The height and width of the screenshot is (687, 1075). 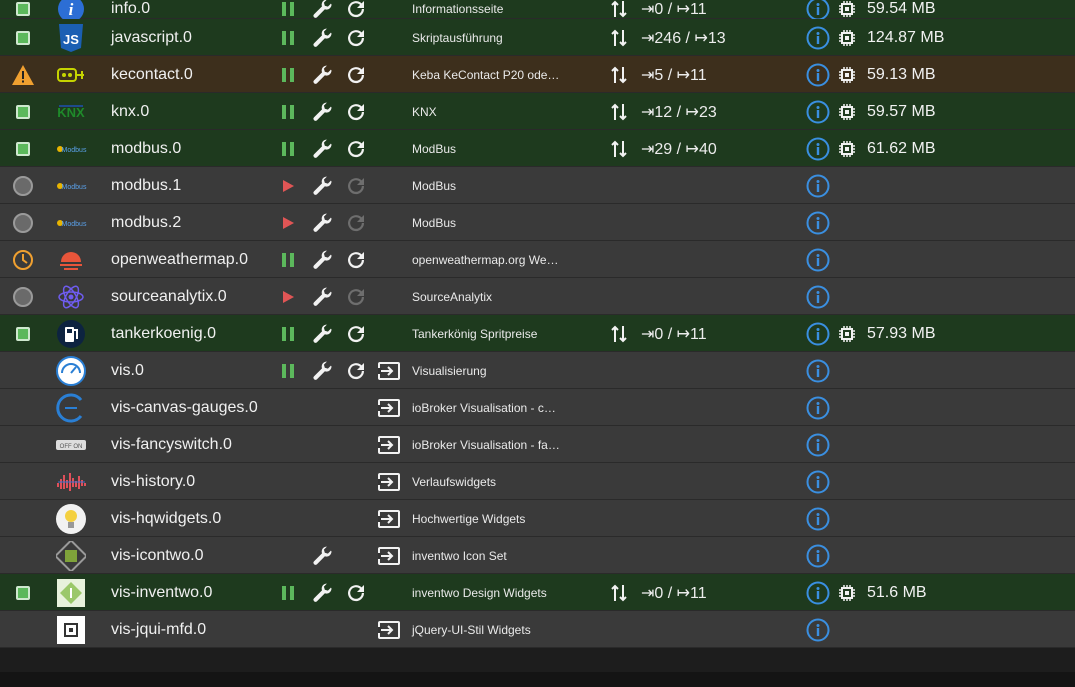 I want to click on adapter-name: vis-jqui-mfd.0, so click(x=159, y=629).